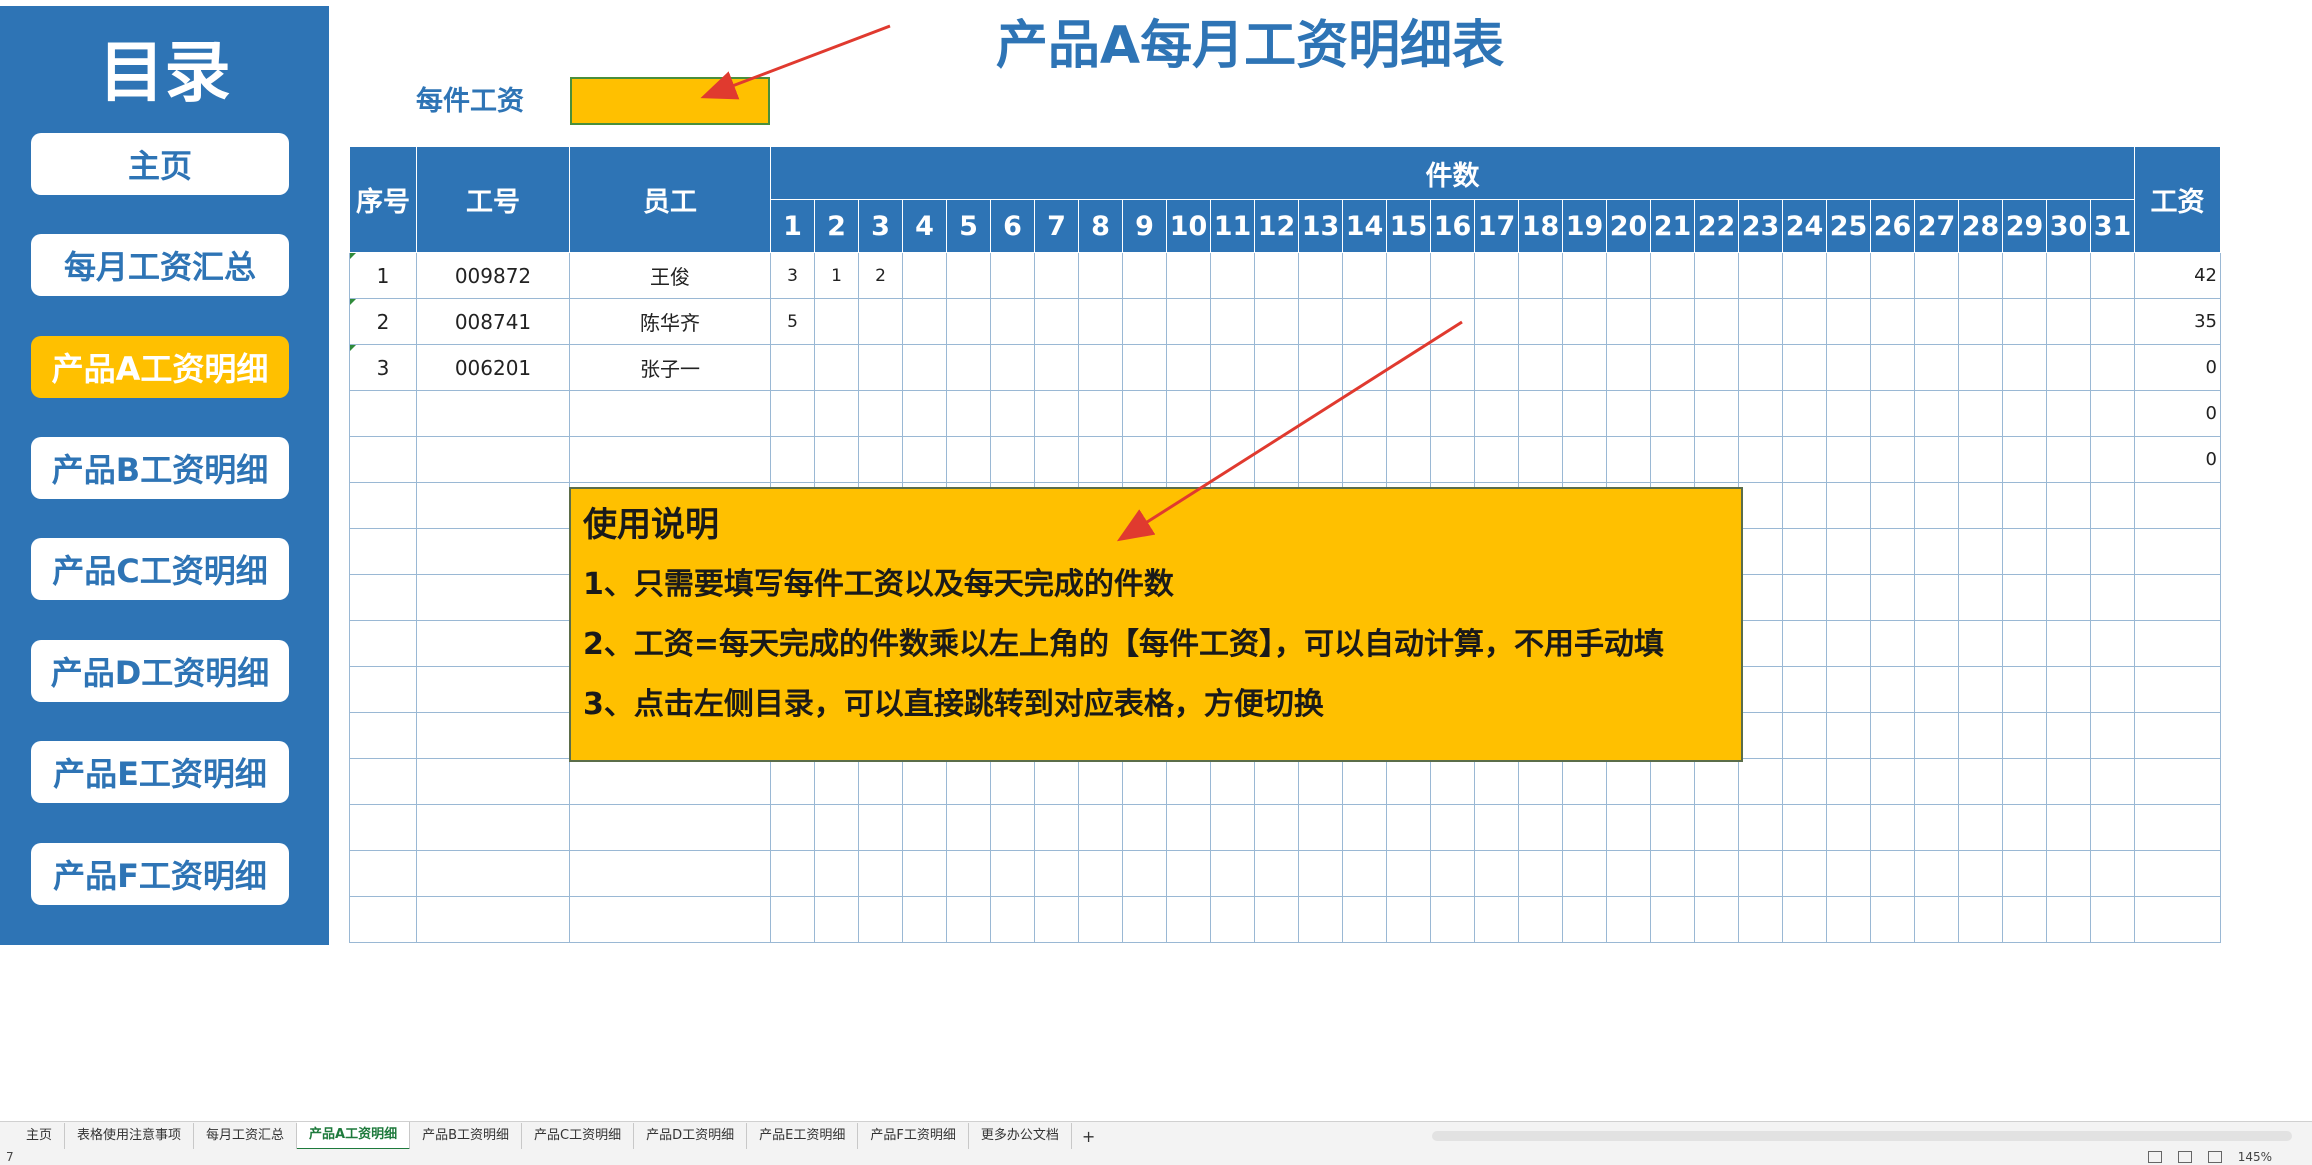  Describe the element at coordinates (836, 275) in the screenshot. I see `day-cell: 1` at that location.